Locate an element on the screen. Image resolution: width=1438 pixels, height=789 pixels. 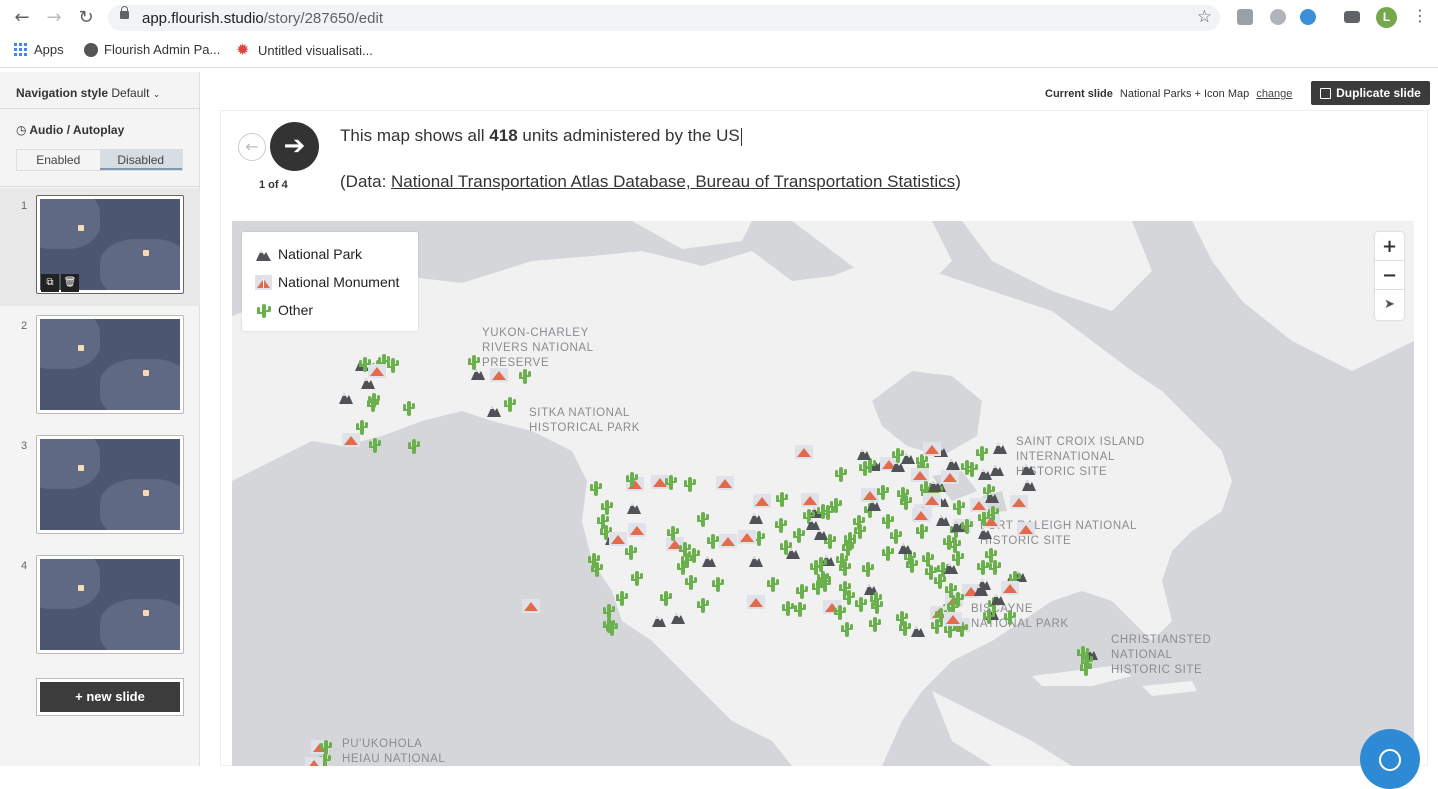
legend-item-other: Other is located at coordinates (284, 310).